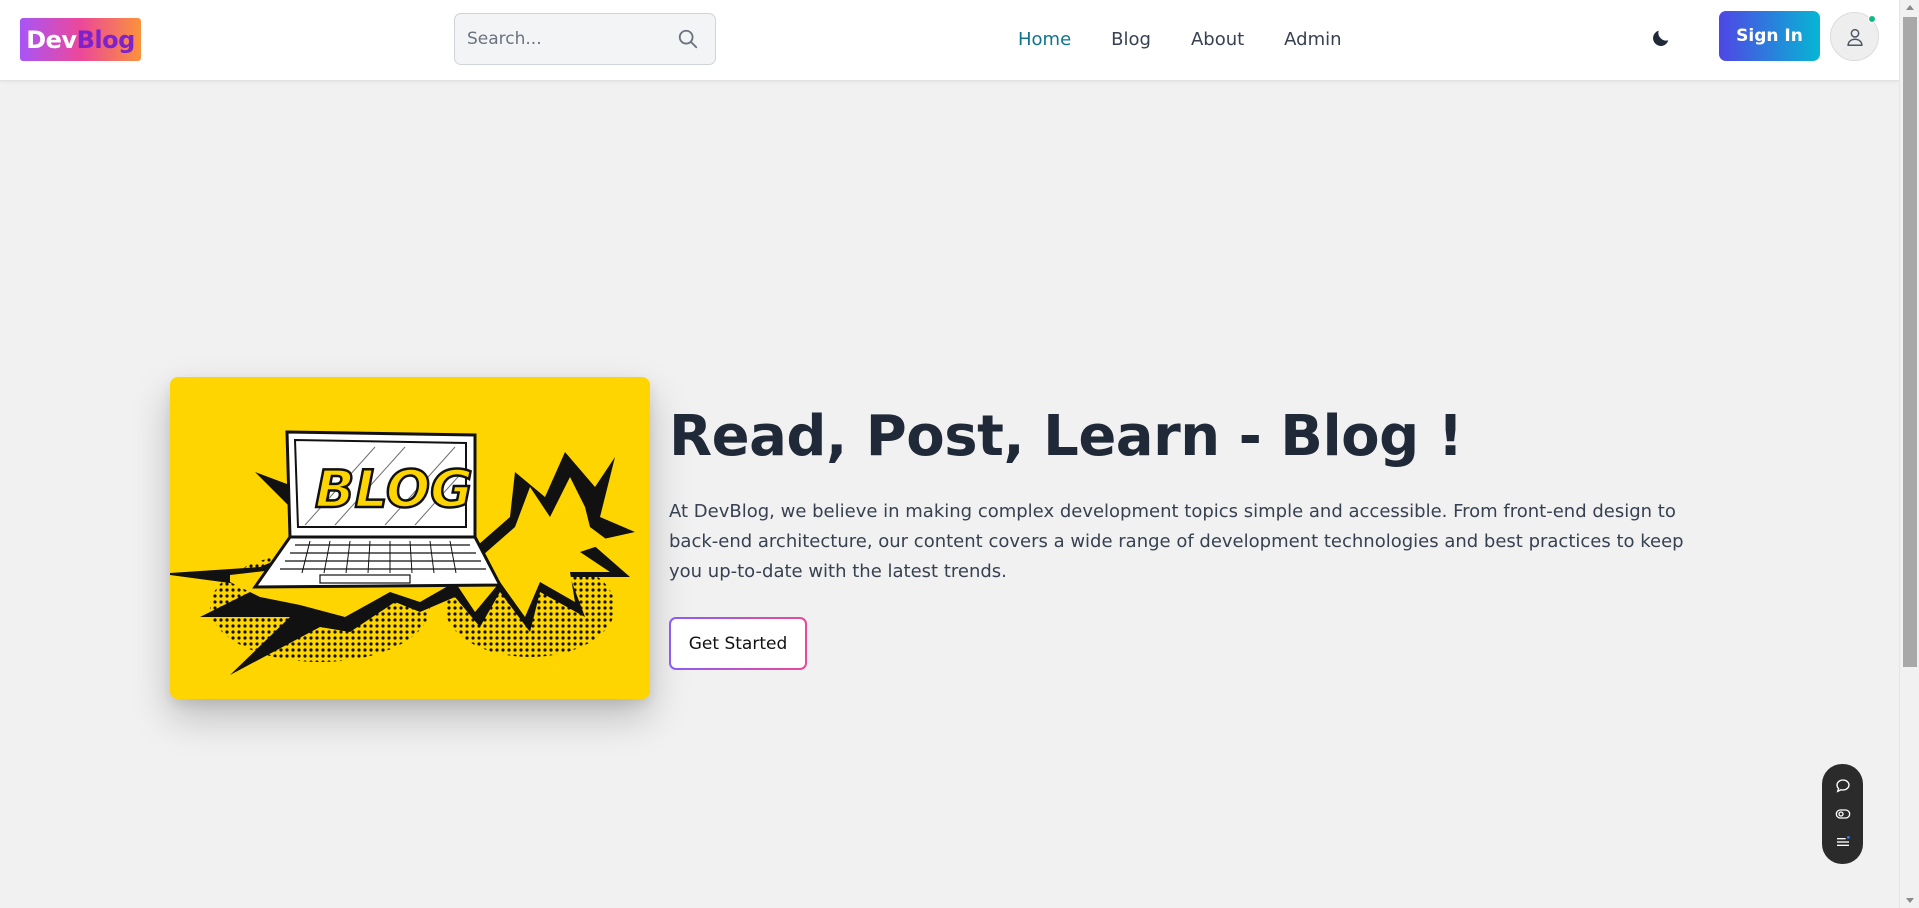 Image resolution: width=1919 pixels, height=908 pixels. I want to click on user-avatar-button, so click(1854, 36).